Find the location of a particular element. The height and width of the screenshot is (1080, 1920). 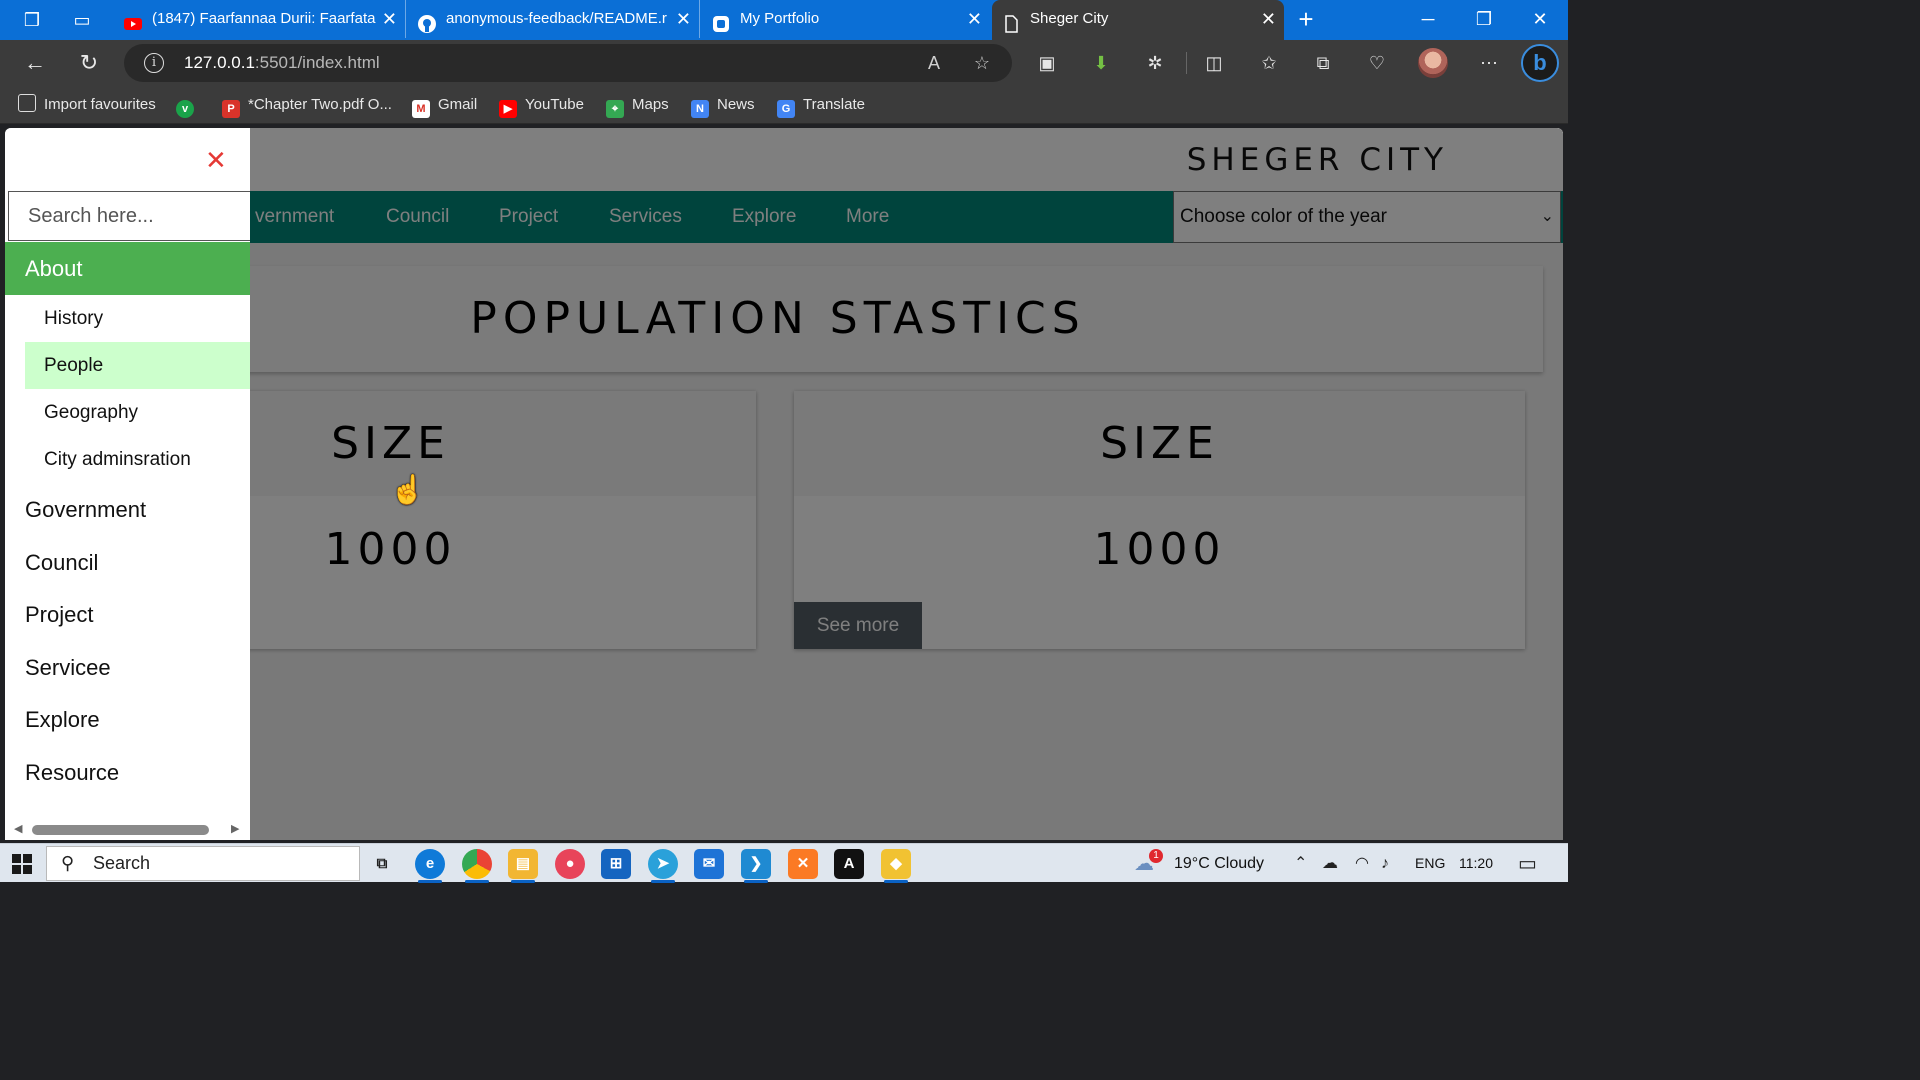

site-info-icon: i is located at coordinates (154, 63).